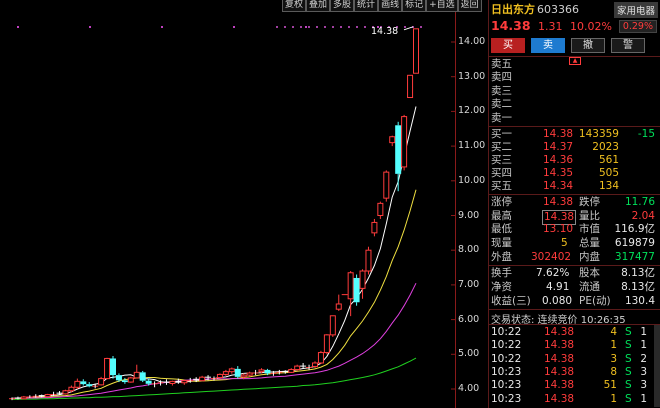 The image size is (660, 408). Describe the element at coordinates (366, 6) in the screenshot. I see `toolbar-button-3: 统计` at that location.